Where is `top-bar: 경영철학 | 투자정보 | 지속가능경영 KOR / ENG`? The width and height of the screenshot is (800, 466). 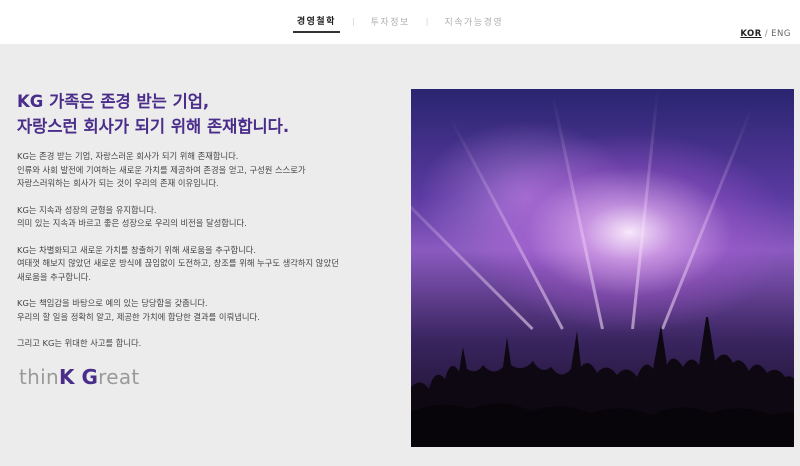 top-bar: 경영철학 | 투자정보 | 지속가능경영 KOR / ENG is located at coordinates (400, 22).